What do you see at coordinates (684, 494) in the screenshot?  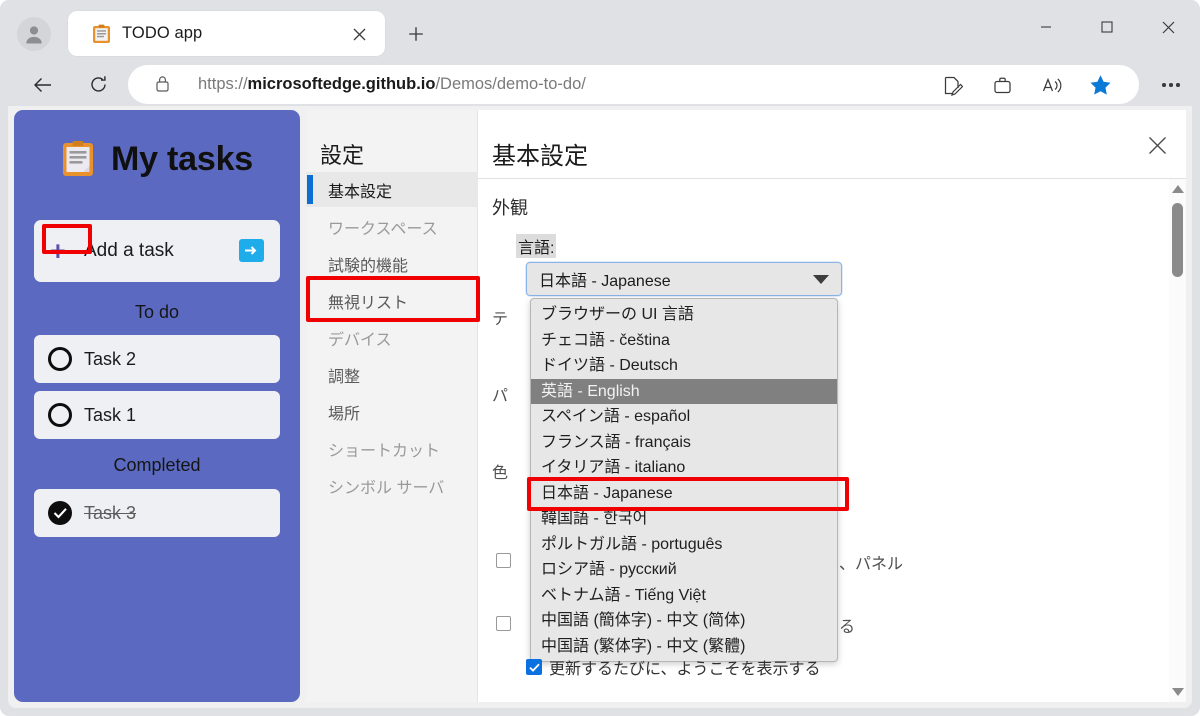 I see `listbox-option: 日本語 - Japanese` at bounding box center [684, 494].